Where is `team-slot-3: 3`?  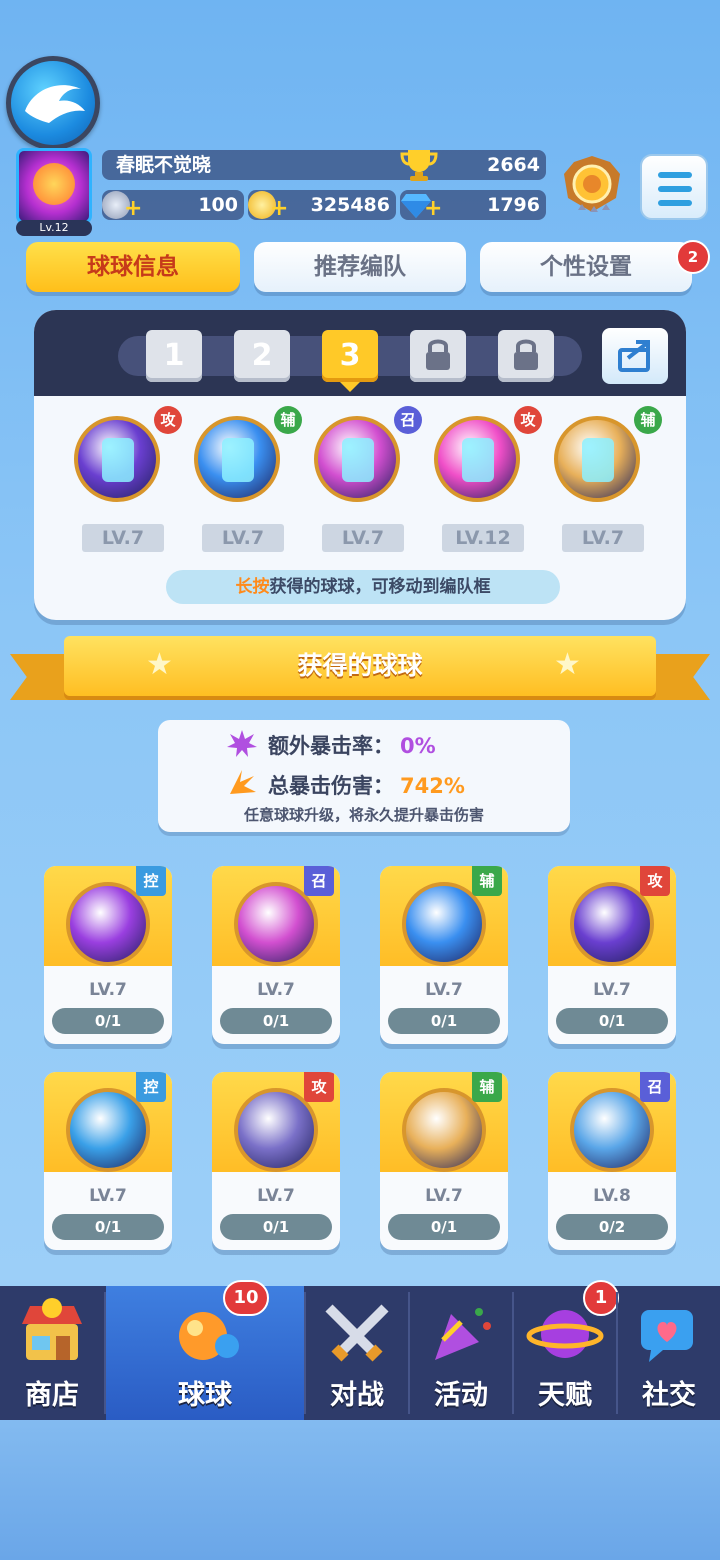
team-slot-3: 3 is located at coordinates (350, 356).